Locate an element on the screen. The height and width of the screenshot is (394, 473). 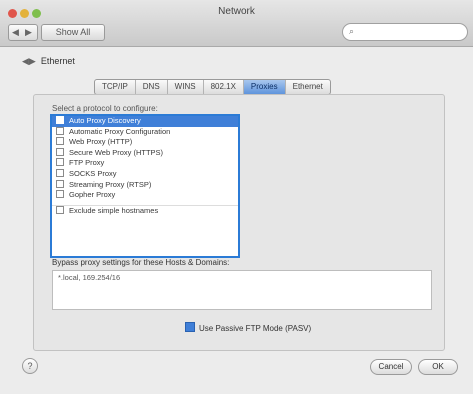
proxy-item-label: Web Proxy (HTTP) is located at coordinates (101, 142).